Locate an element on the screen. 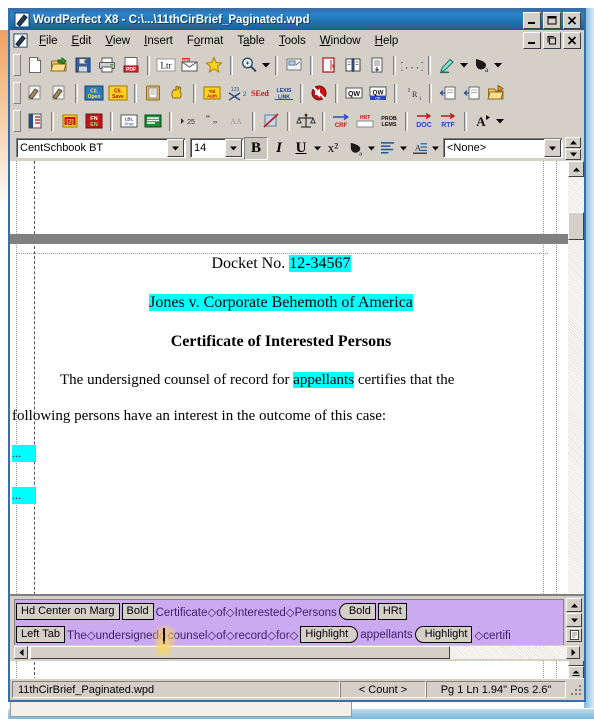 The height and width of the screenshot is (719, 594). print-icon is located at coordinates (107, 65).